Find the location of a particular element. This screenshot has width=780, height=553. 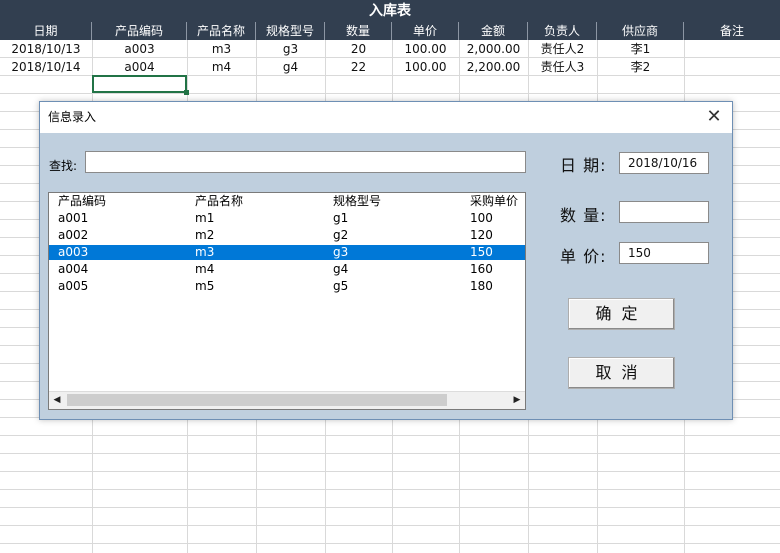

list-cell-spec: g4 is located at coordinates (341, 269).